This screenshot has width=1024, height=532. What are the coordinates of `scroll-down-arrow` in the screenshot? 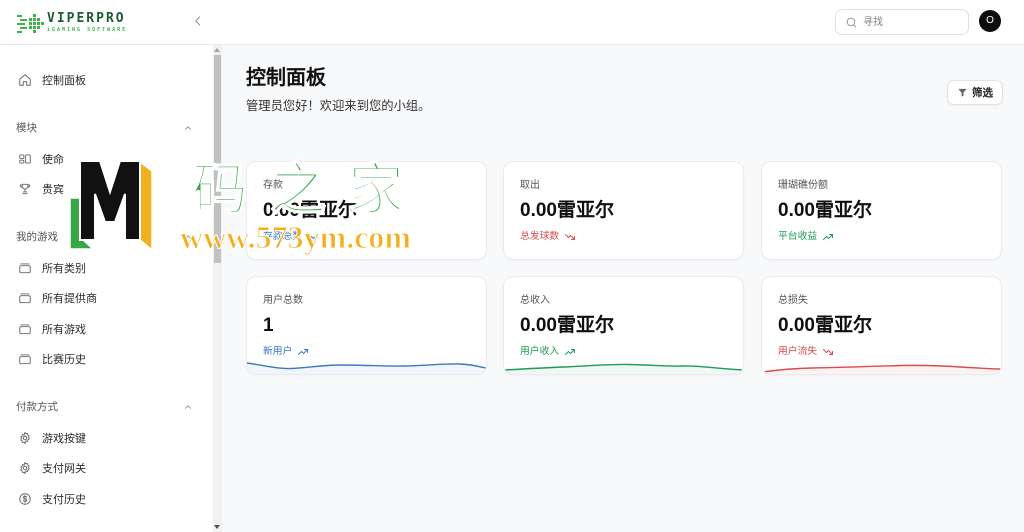 It's located at (217, 527).